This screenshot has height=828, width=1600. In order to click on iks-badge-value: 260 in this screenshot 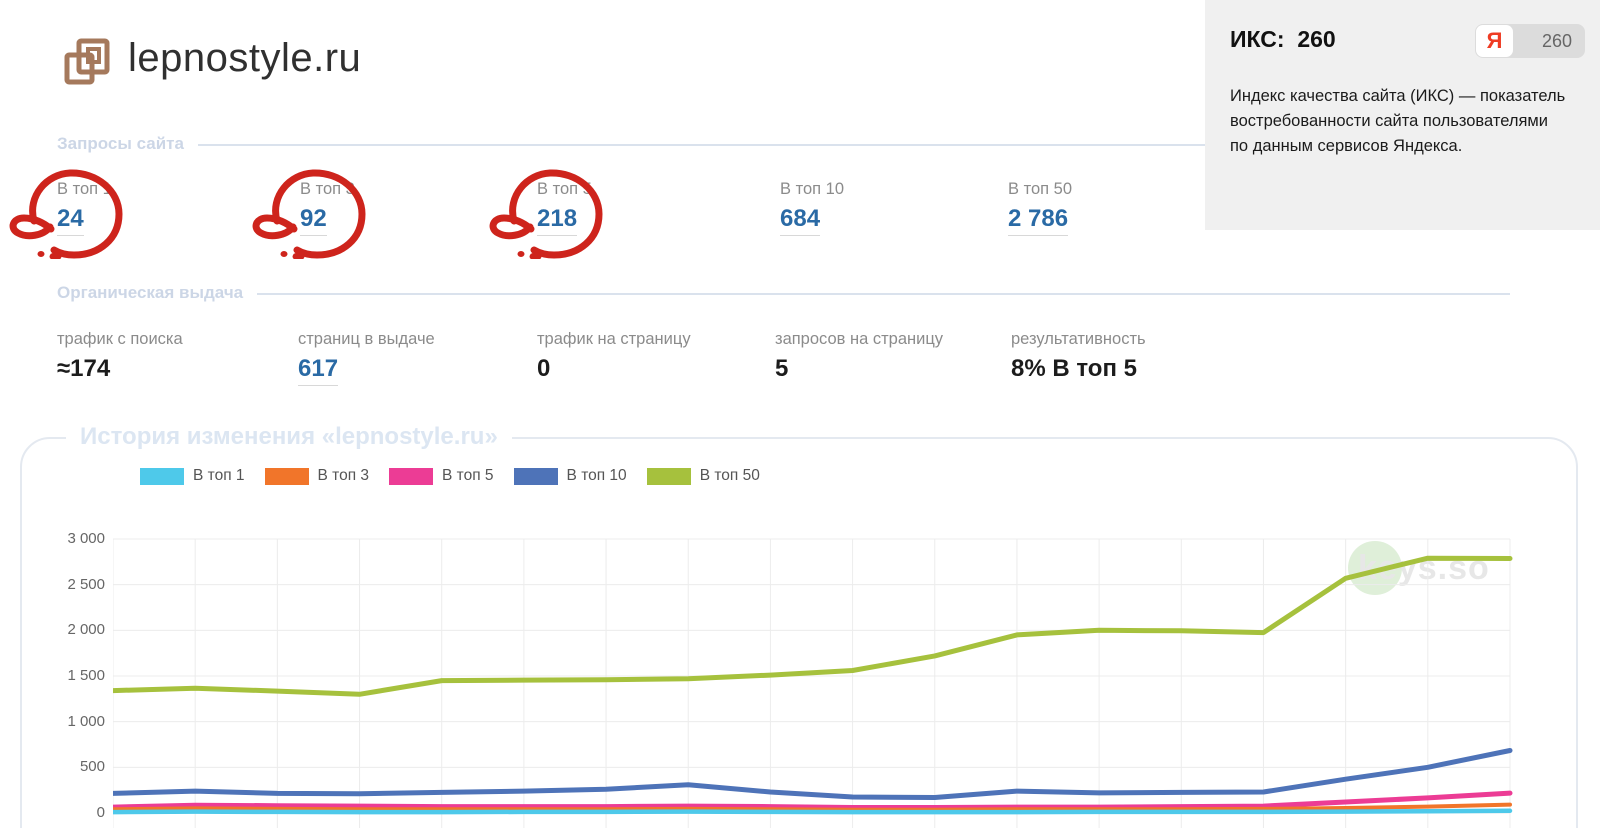, I will do `click(1556, 41)`.